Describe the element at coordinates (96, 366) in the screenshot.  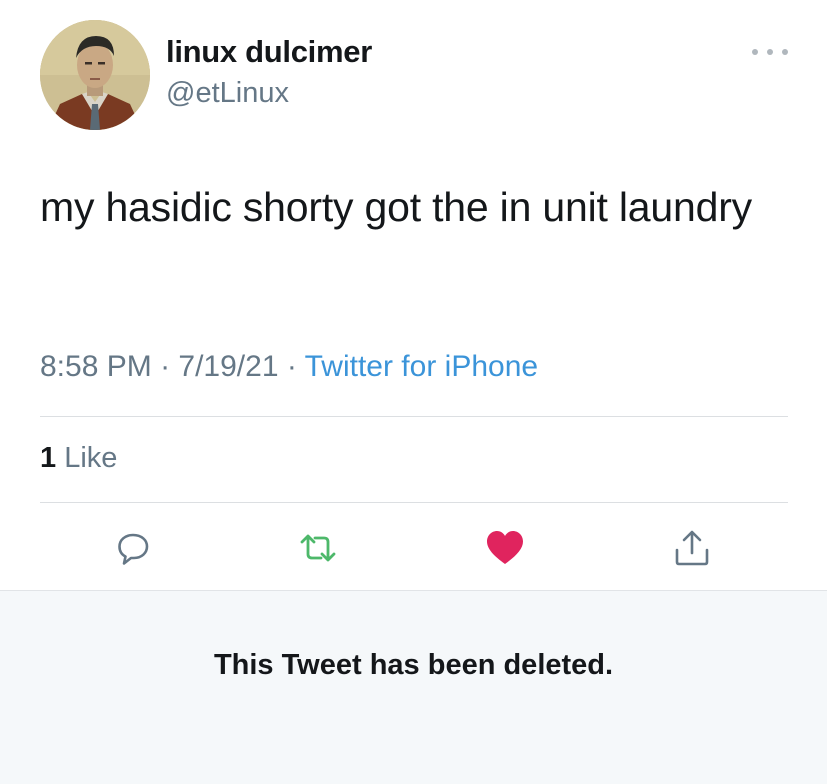
I see `tweet-time: 8:58 PM` at that location.